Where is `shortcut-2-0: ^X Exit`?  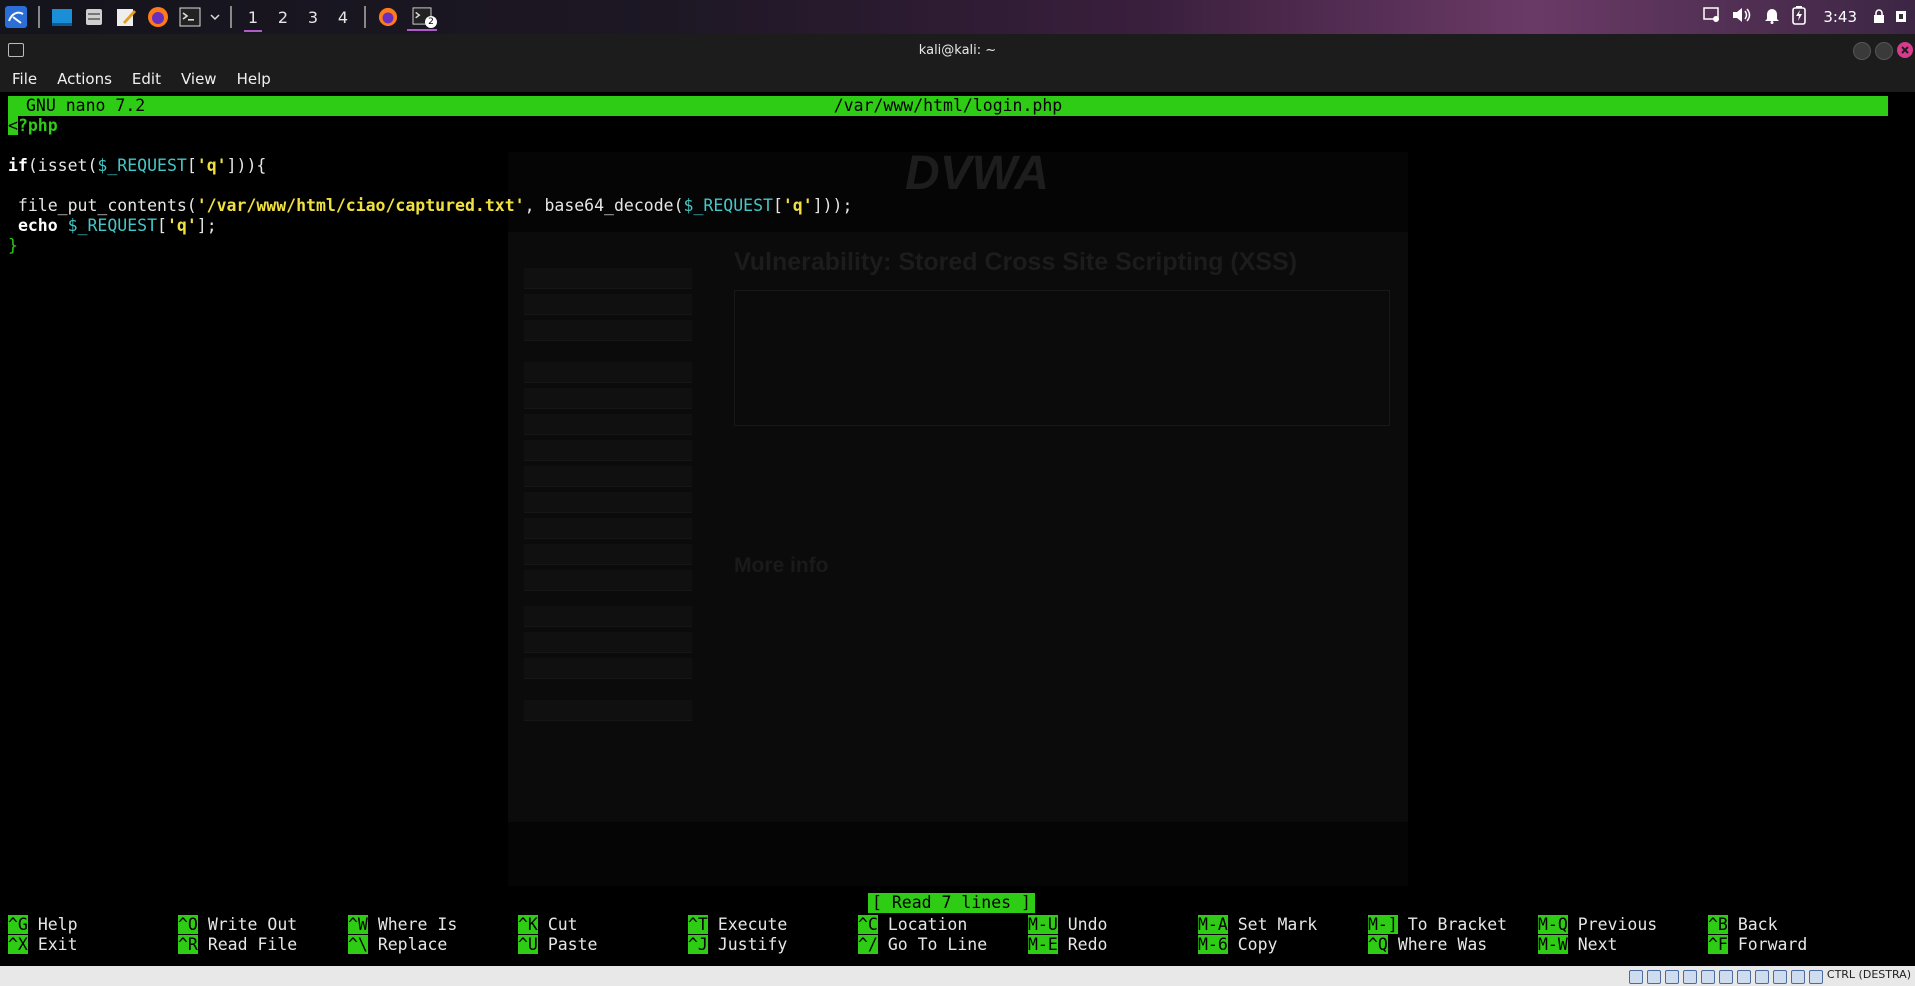
shortcut-2-0: ^X Exit is located at coordinates (43, 945).